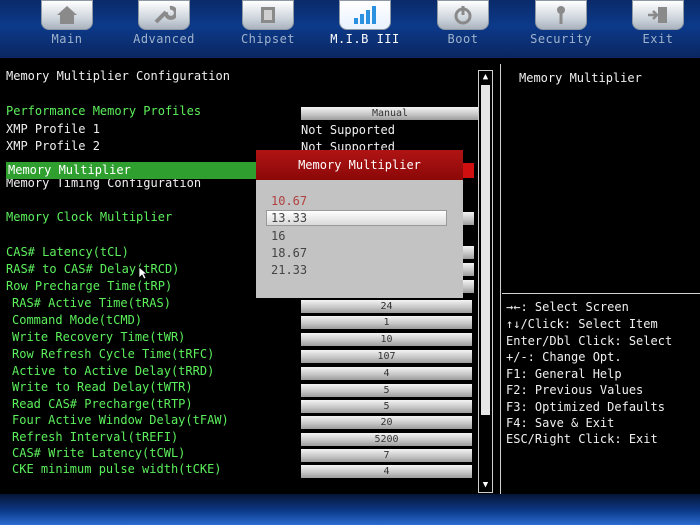 The height and width of the screenshot is (525, 700). I want to click on page-title: Memory Multiplier Configuration, so click(118, 76).